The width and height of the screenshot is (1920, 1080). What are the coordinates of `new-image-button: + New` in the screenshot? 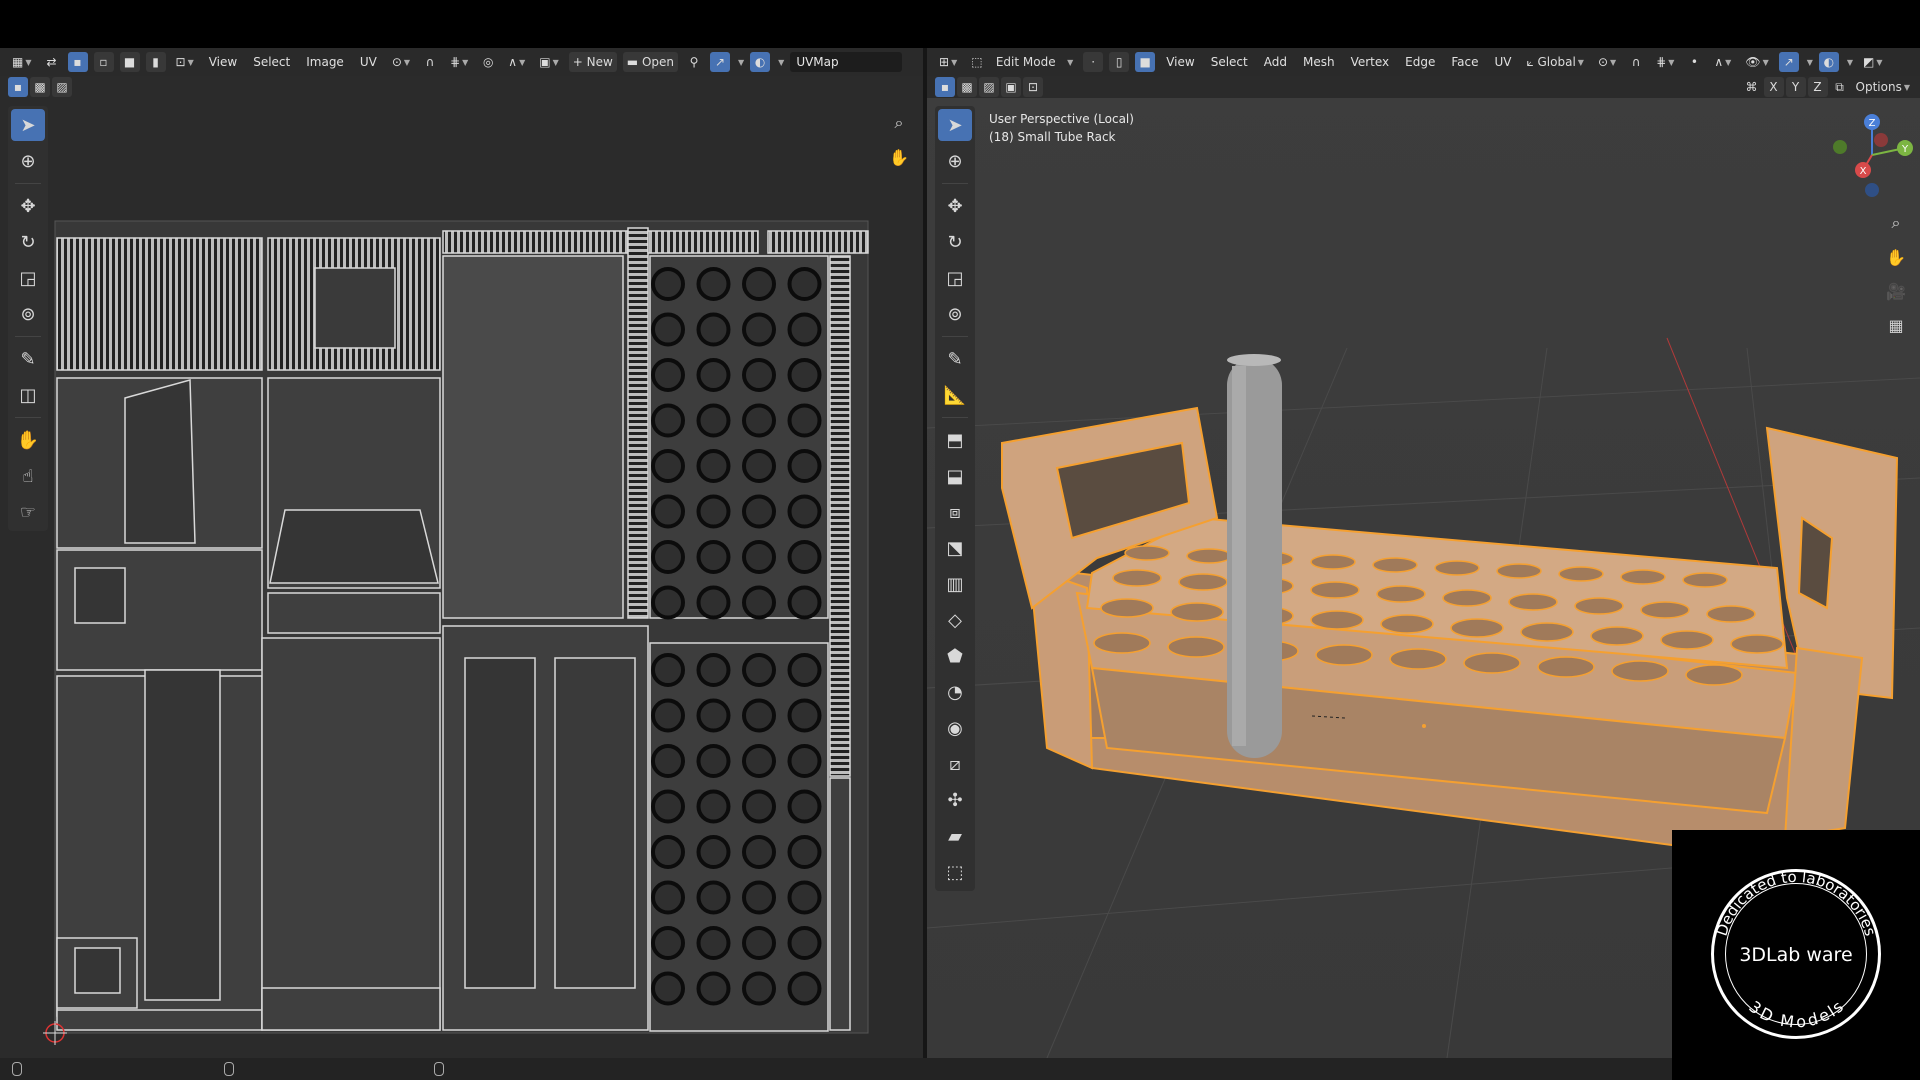 It's located at (592, 62).